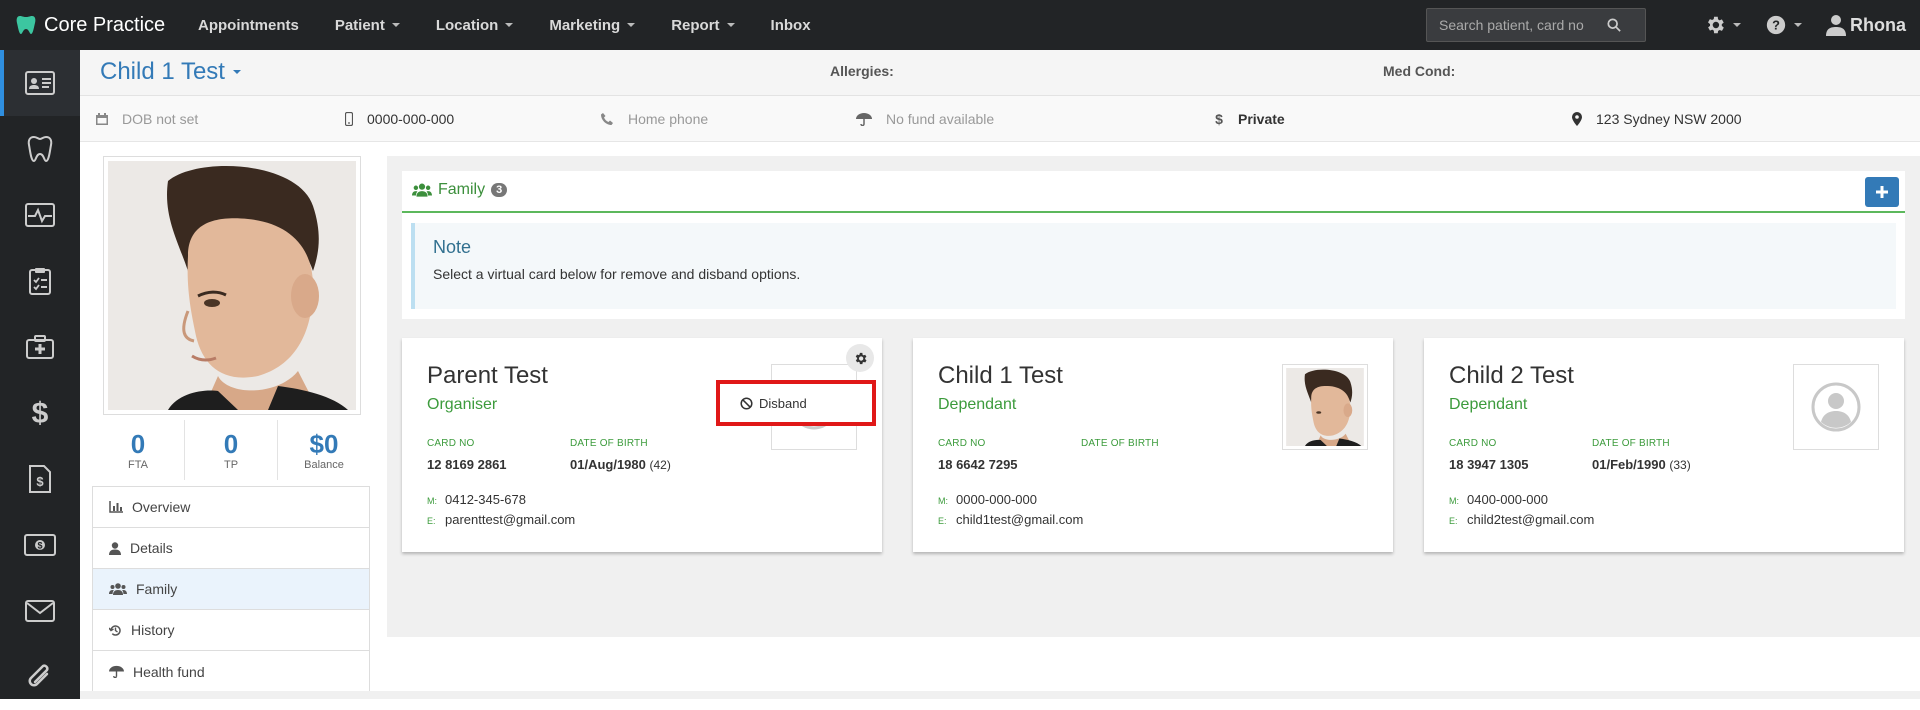  I want to click on nav-marketing: Marketing, so click(592, 25).